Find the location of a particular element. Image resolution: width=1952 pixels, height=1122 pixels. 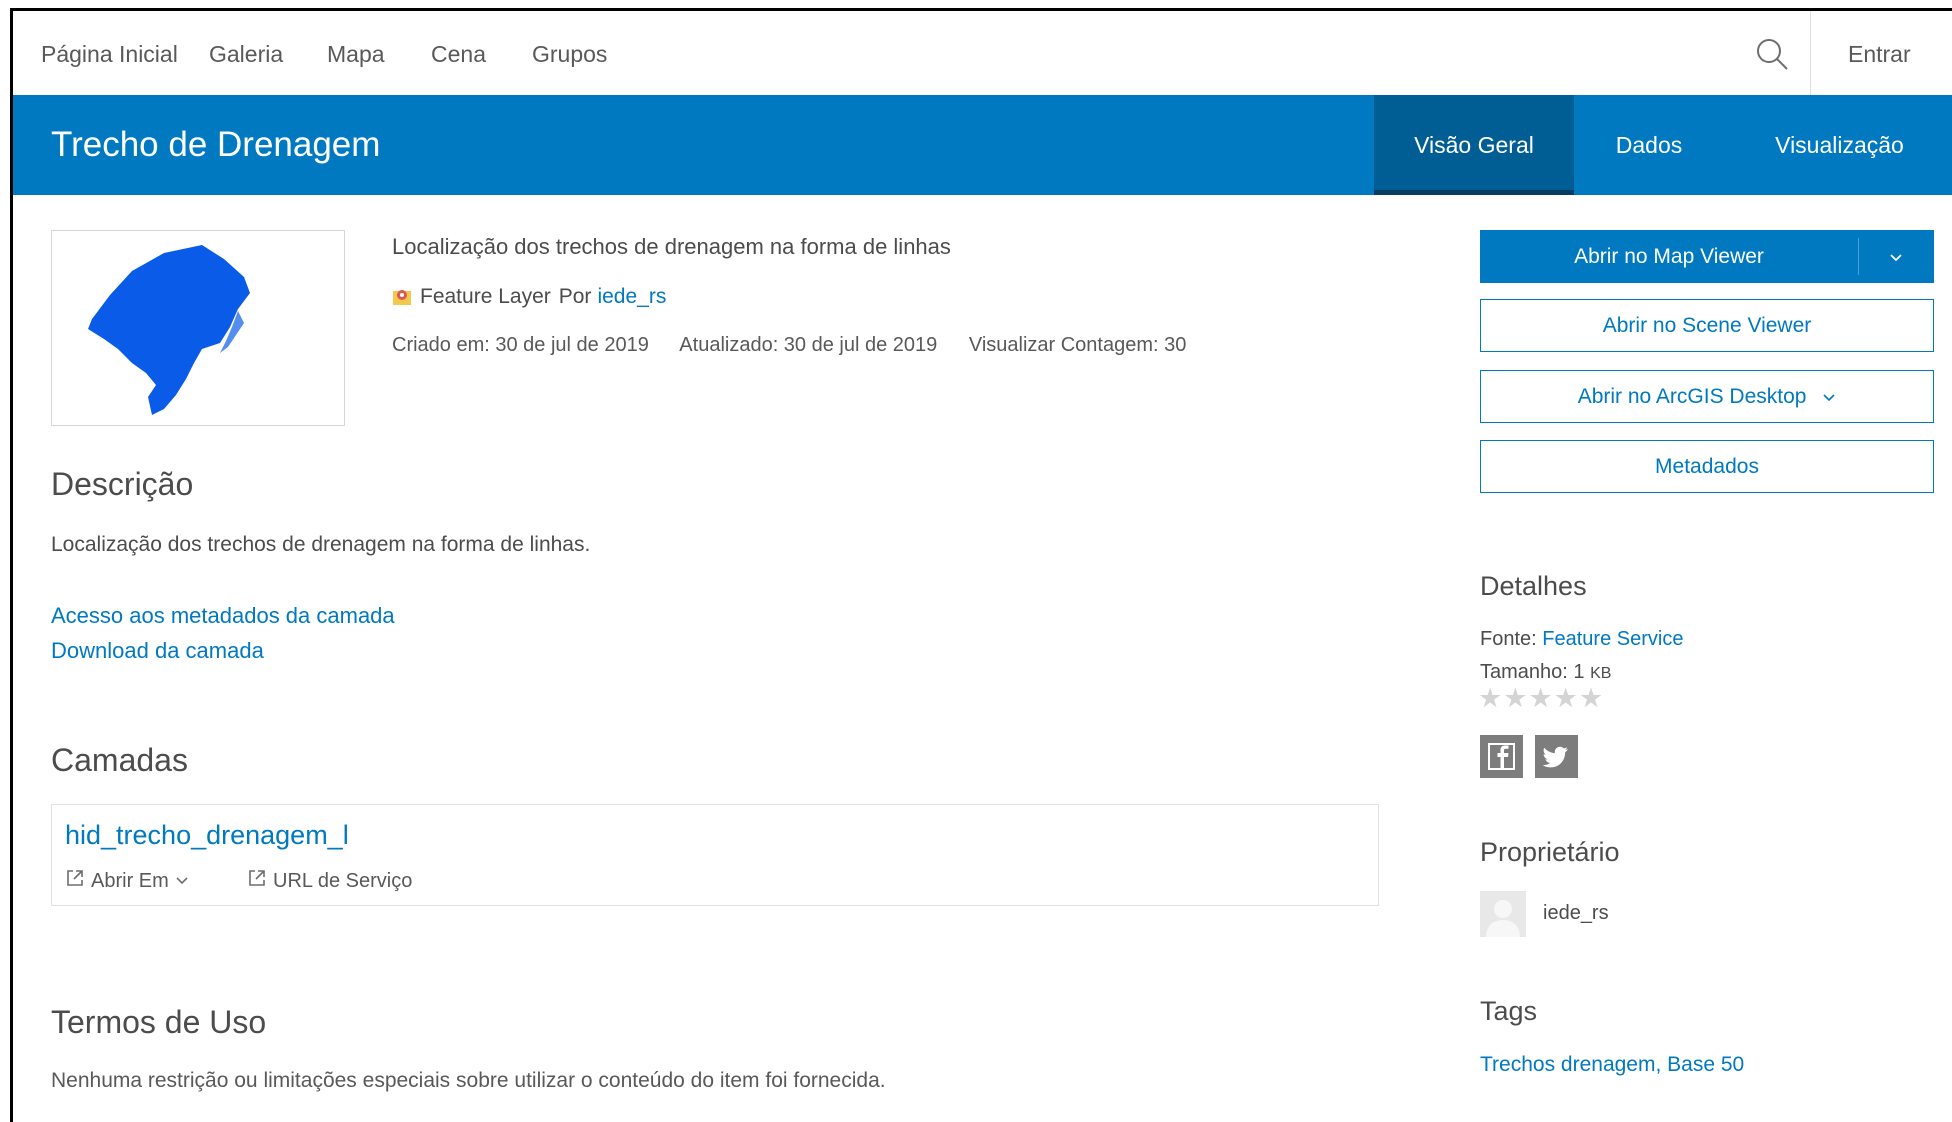

nav-map: Mapa is located at coordinates (356, 54).